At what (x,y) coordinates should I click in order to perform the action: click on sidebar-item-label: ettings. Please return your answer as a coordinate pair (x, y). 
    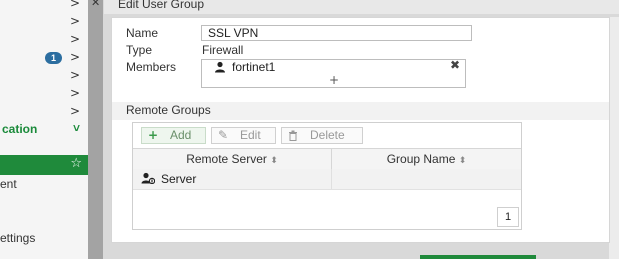
    Looking at the image, I should click on (17, 238).